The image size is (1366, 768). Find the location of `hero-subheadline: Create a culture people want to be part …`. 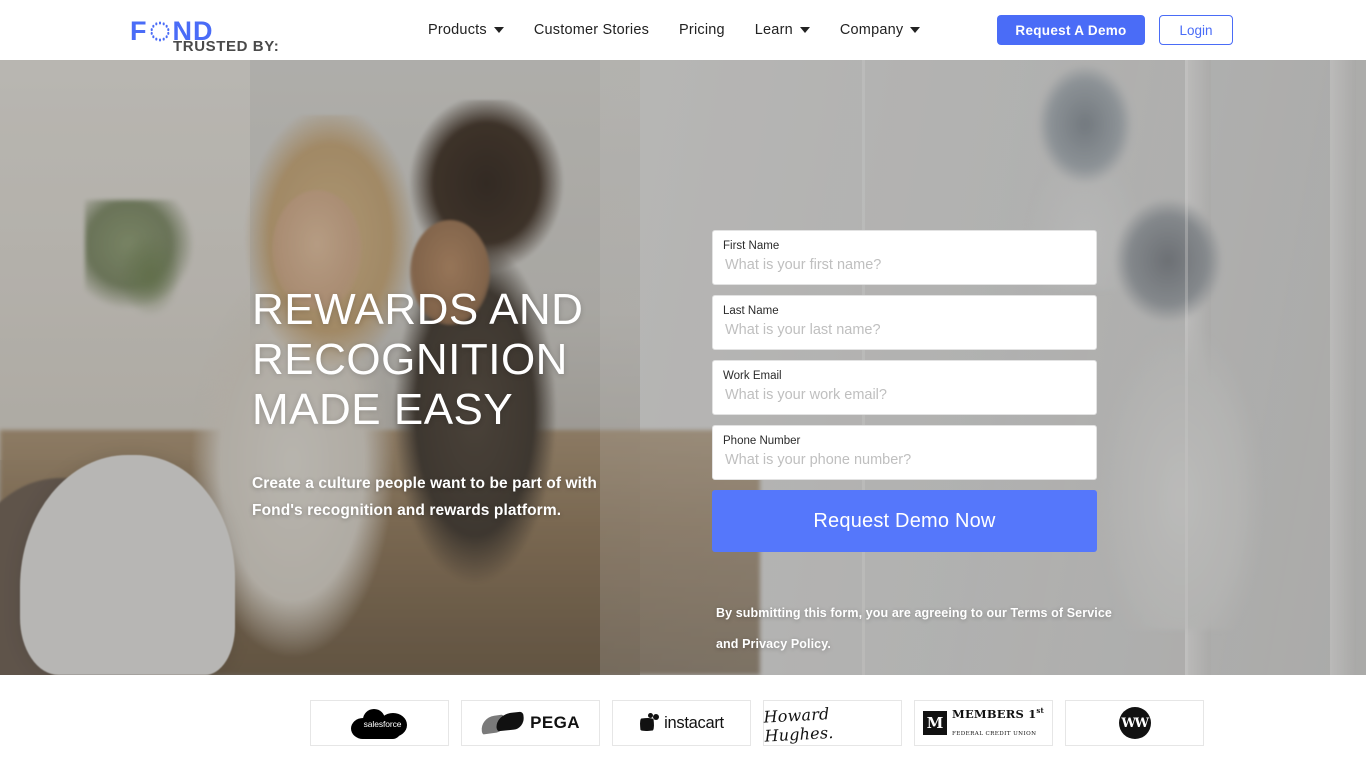

hero-subheadline: Create a culture people want to be part … is located at coordinates (424, 497).